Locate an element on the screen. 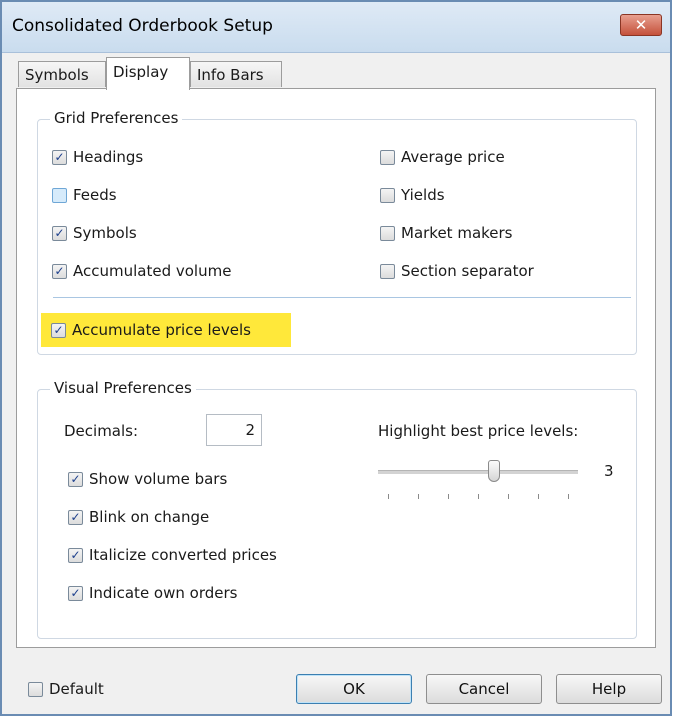 The image size is (676, 720). checkbox-default: Default is located at coordinates (66, 689).